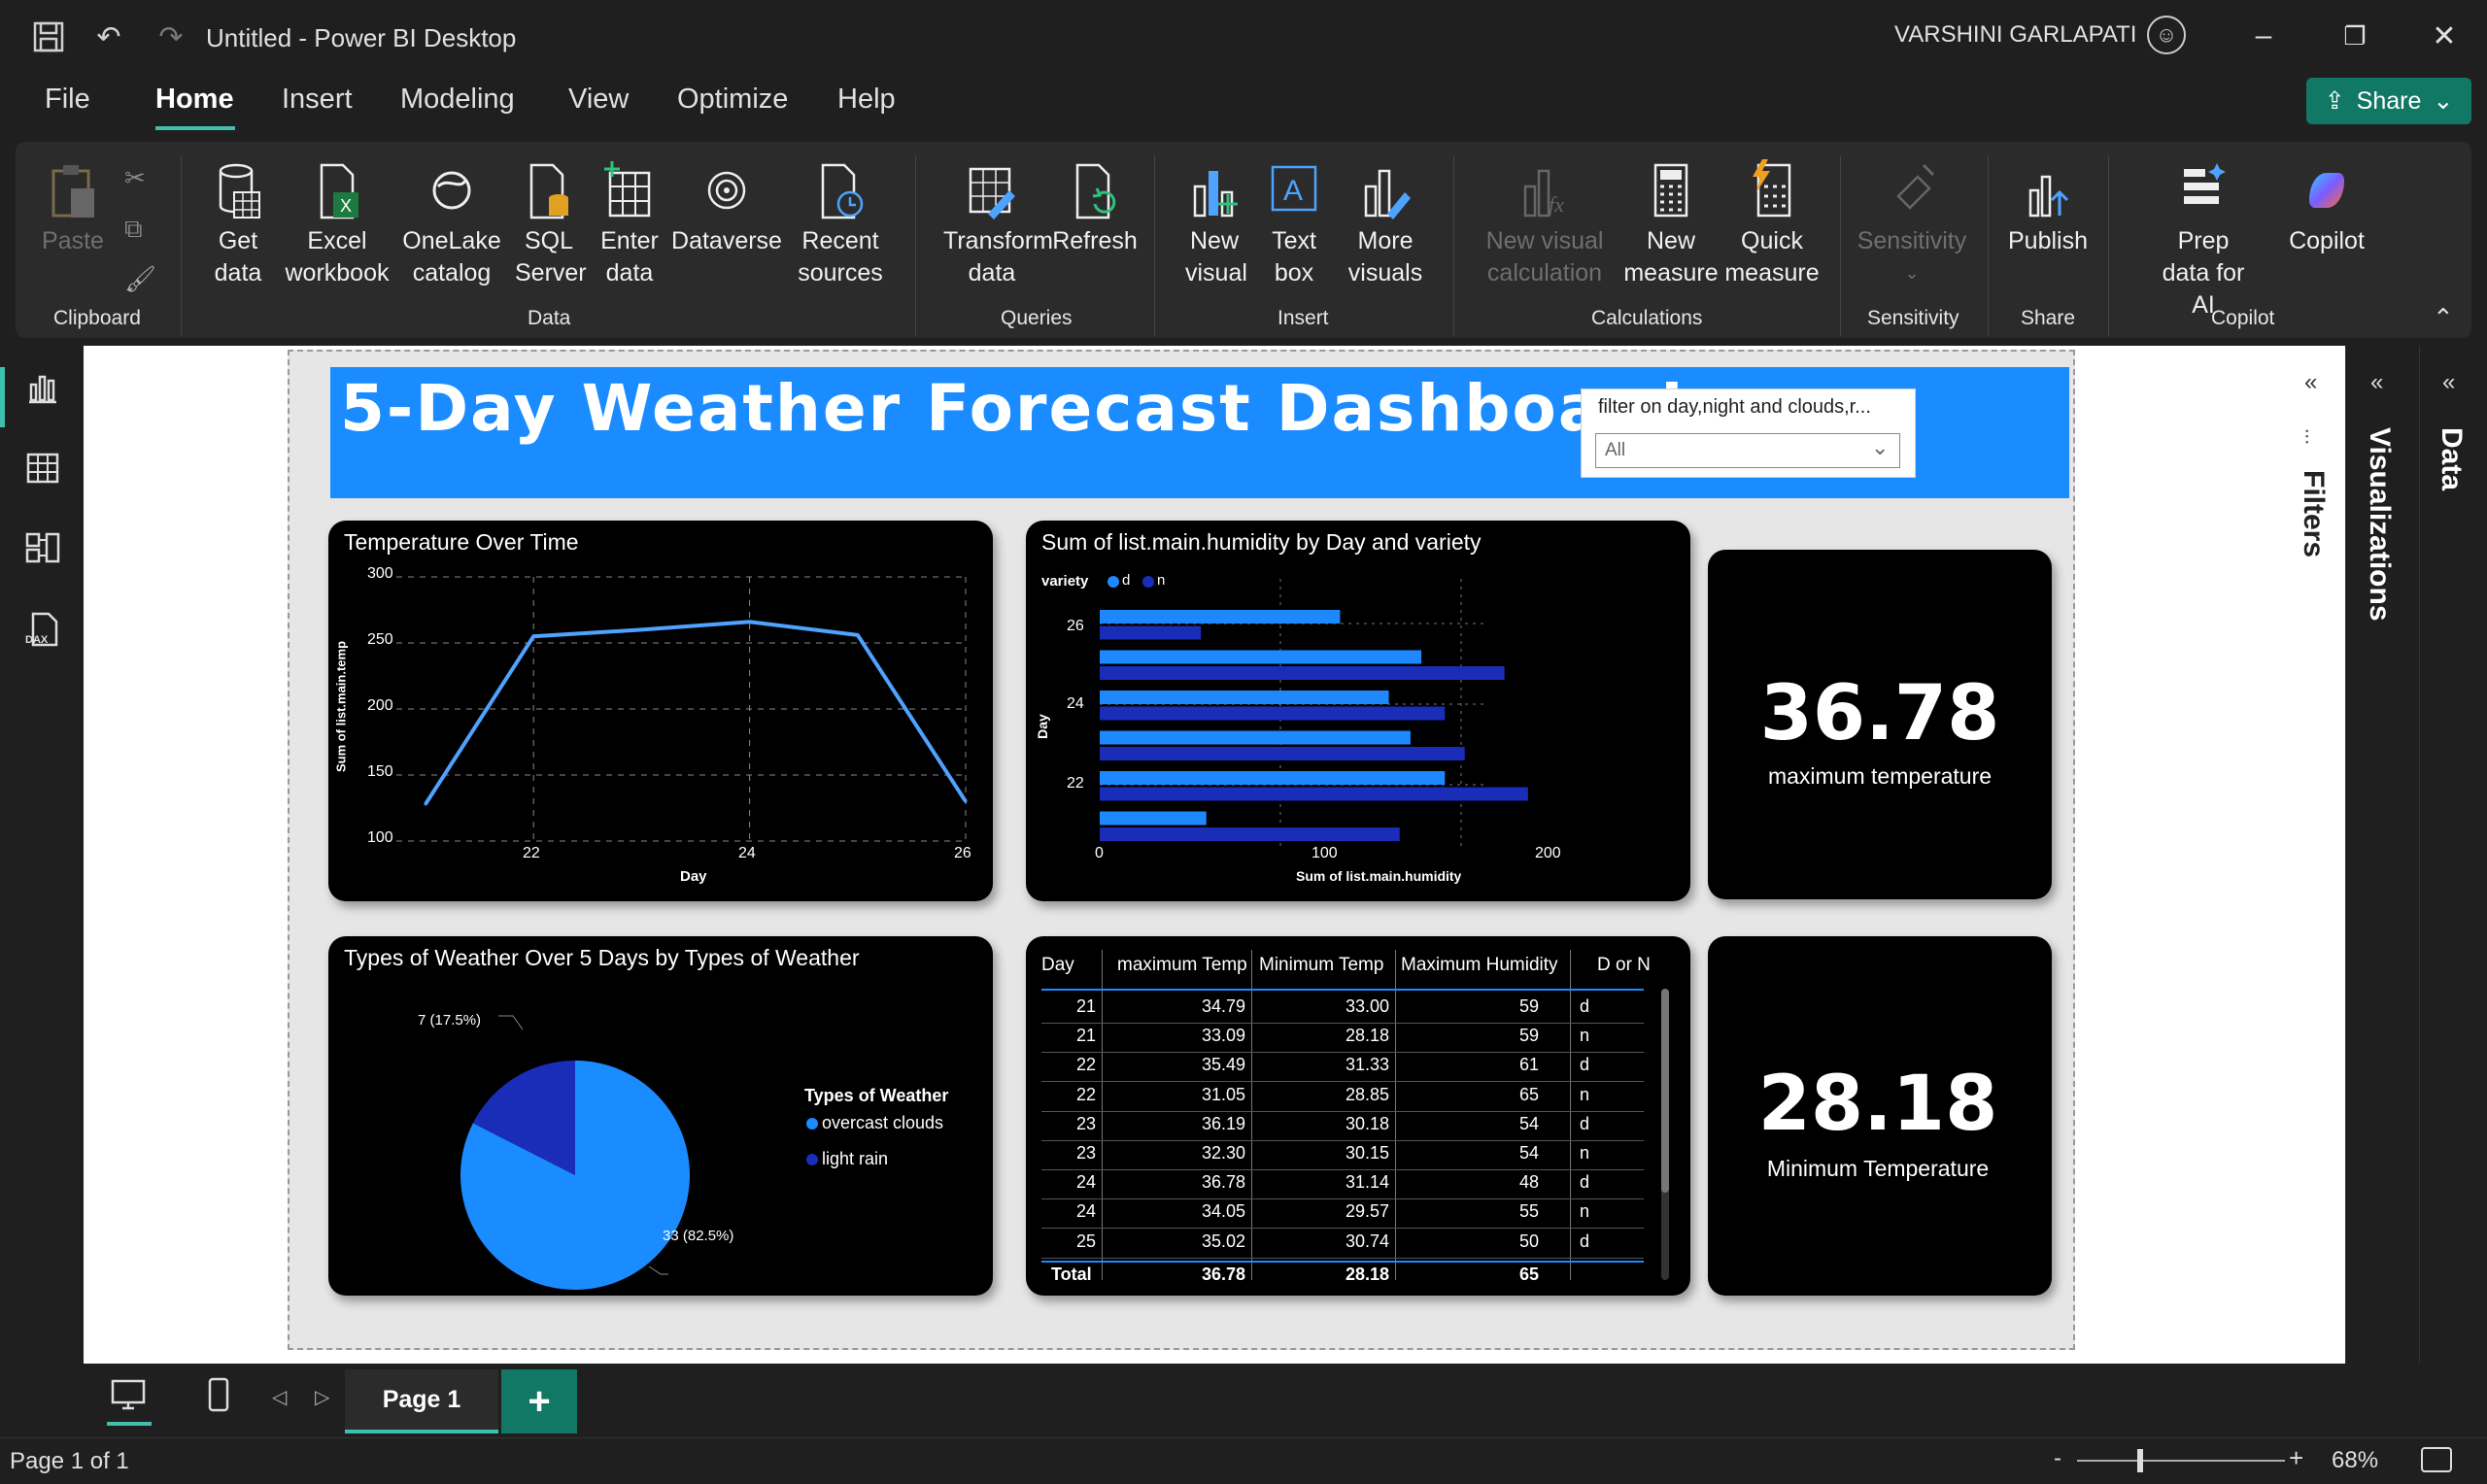 Image resolution: width=2487 pixels, height=1484 pixels. Describe the element at coordinates (1585, 1183) in the screenshot. I see `table-cell: d` at that location.